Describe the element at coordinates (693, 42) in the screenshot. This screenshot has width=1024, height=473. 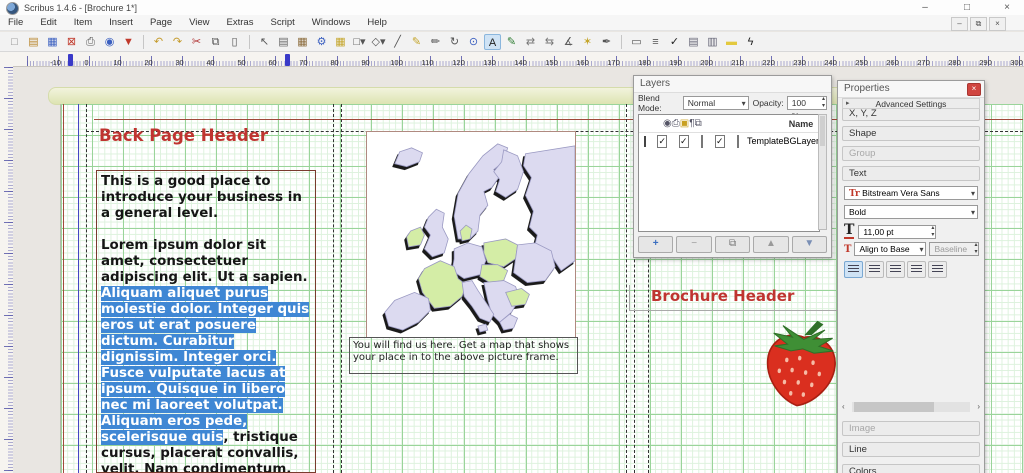
I see `pdf-combo-box-icon: ▤` at that location.